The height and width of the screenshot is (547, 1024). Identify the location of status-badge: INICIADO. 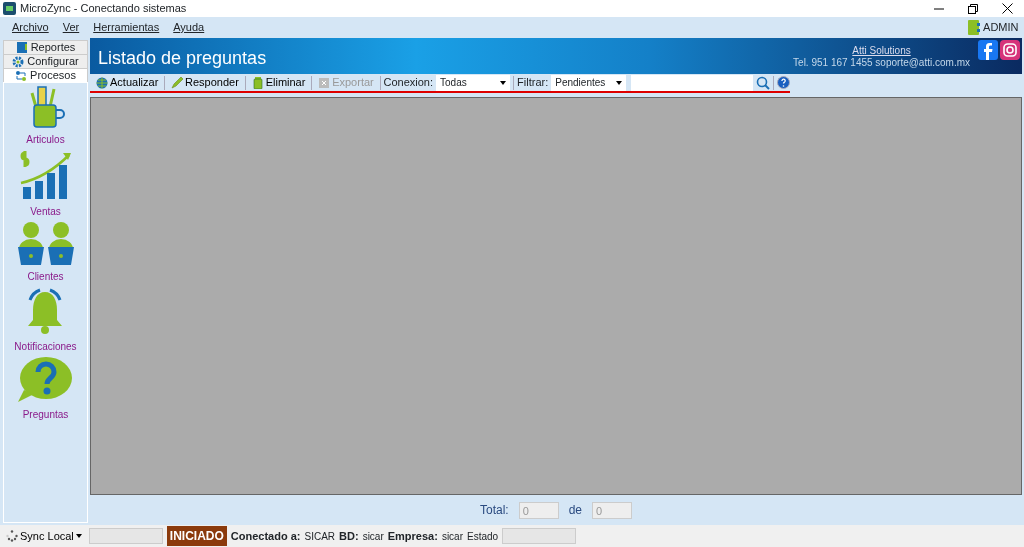
(196, 536).